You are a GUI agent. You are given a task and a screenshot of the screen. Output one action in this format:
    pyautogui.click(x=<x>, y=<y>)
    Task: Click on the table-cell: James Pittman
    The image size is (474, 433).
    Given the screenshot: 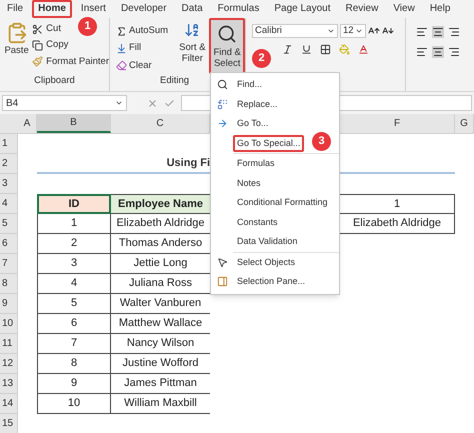 What is the action you would take?
    pyautogui.click(x=160, y=384)
    